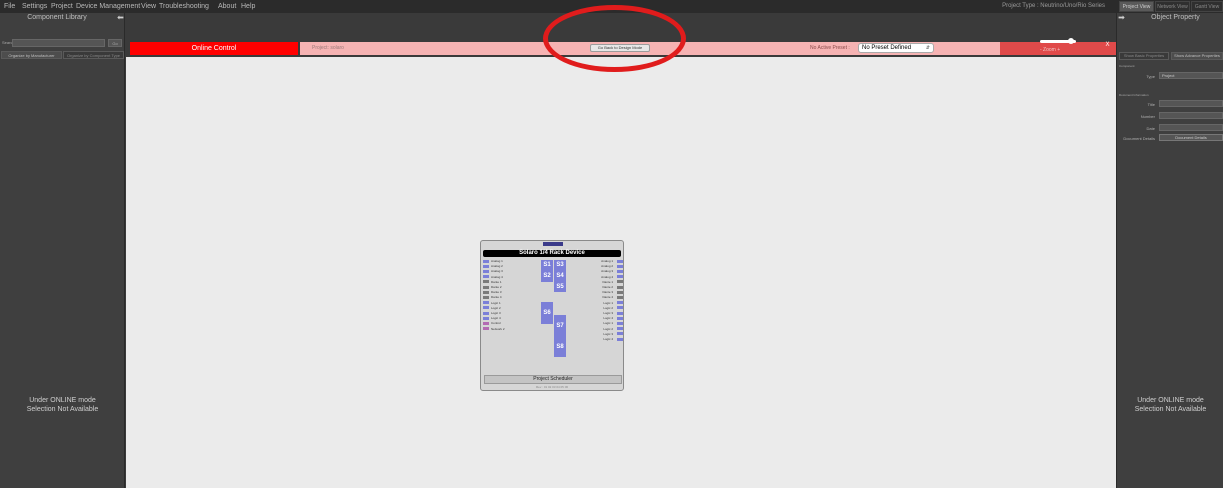 The image size is (1223, 488). Describe the element at coordinates (1136, 6) in the screenshot. I see `tab-project-view: Project View` at that location.